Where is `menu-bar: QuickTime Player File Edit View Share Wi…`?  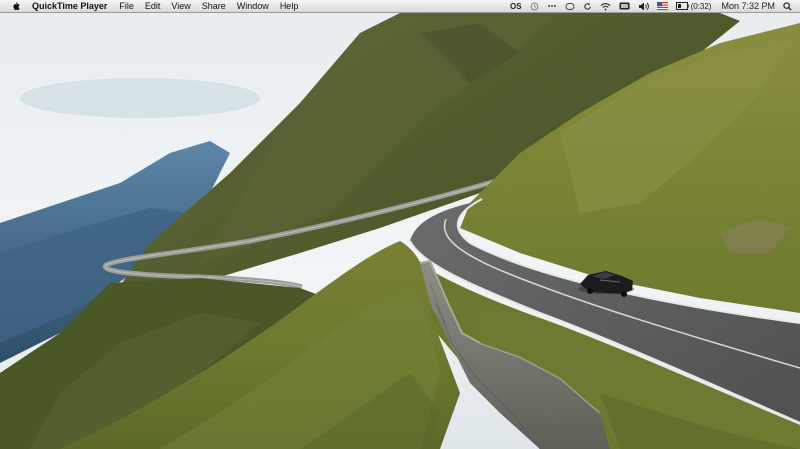 menu-bar: QuickTime Player File Edit View Share Wi… is located at coordinates (400, 6).